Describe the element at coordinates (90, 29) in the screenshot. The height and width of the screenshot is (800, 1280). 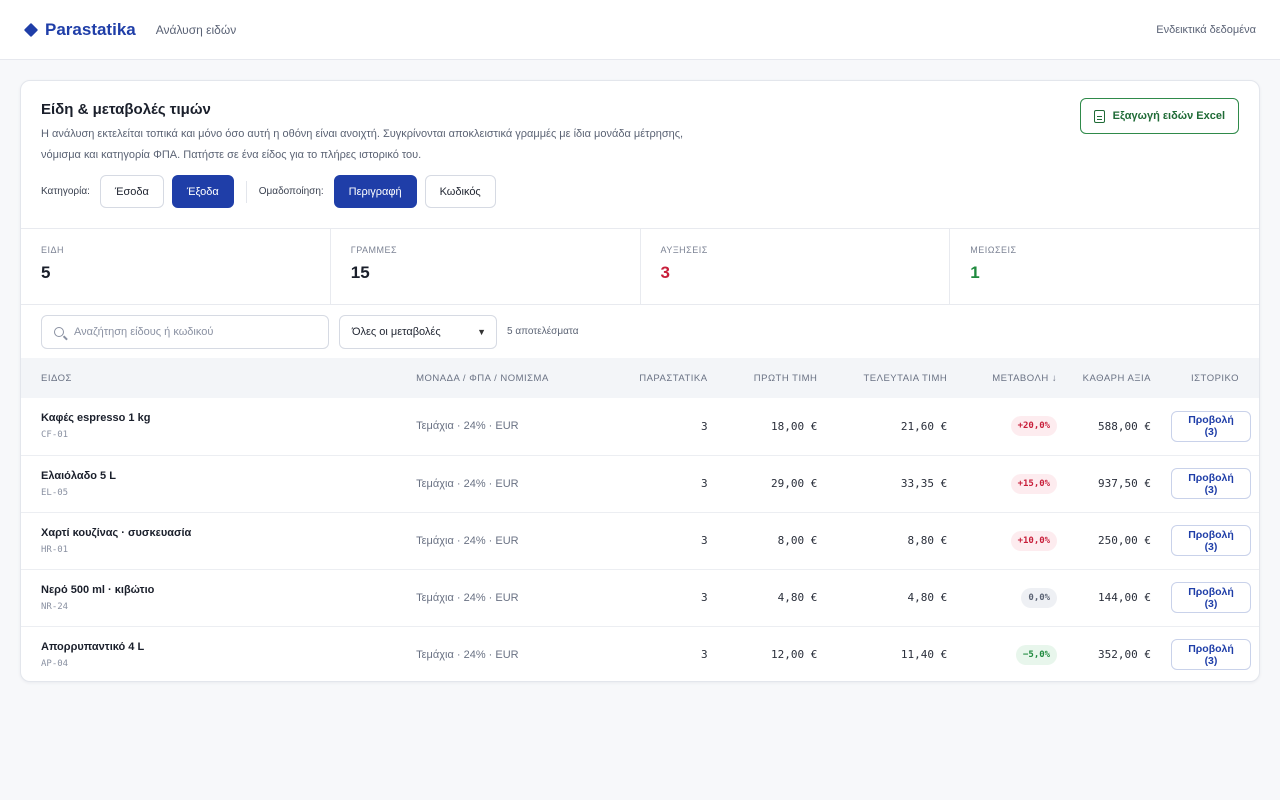
I see `brand-name: Parastatika` at that location.